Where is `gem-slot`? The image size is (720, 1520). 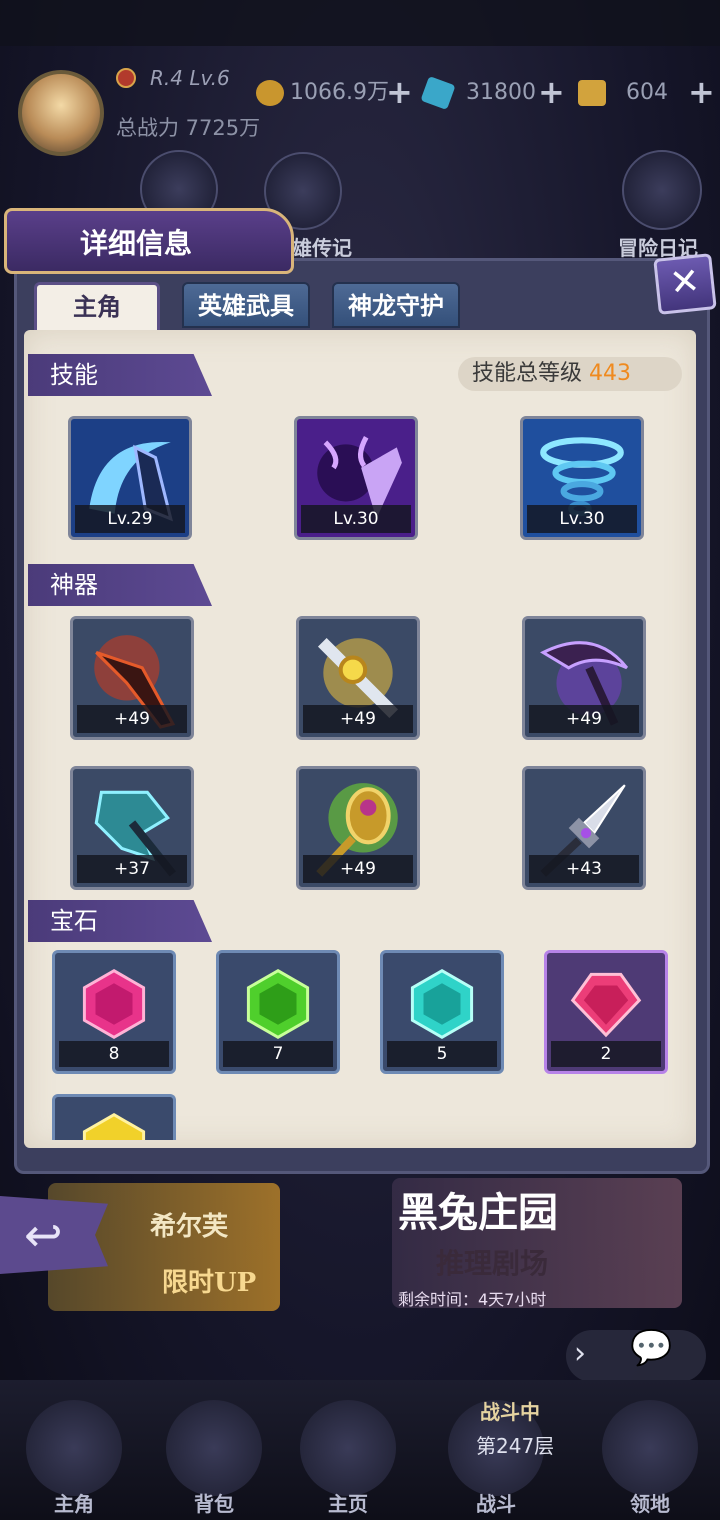
gem-slot is located at coordinates (114, 1117).